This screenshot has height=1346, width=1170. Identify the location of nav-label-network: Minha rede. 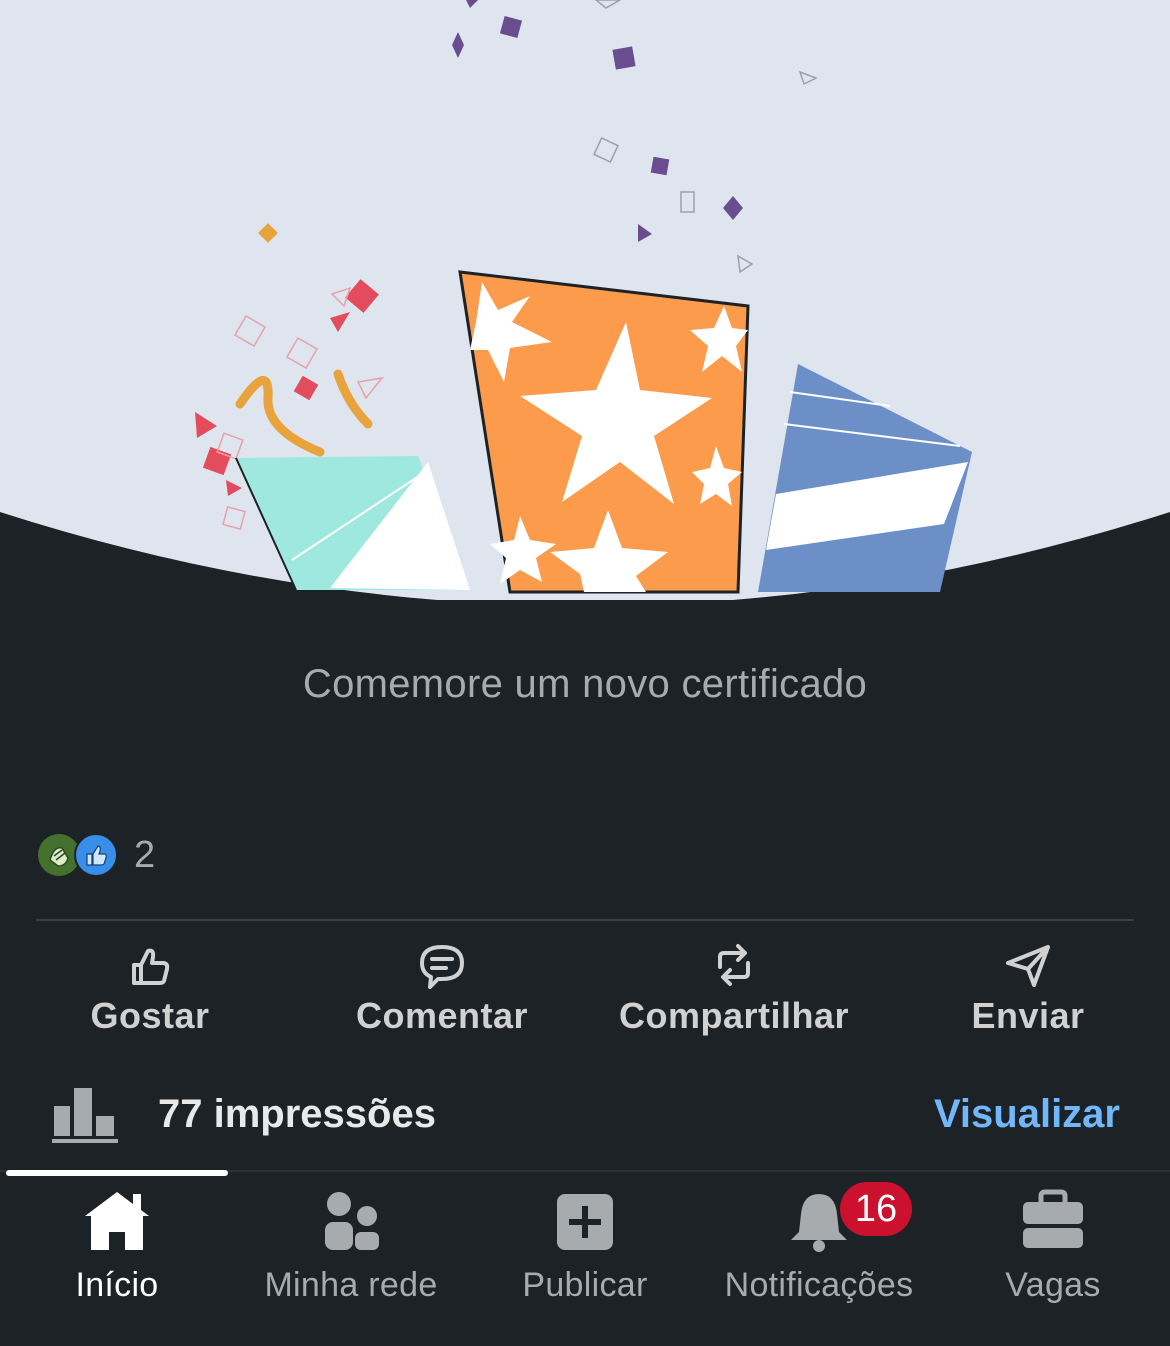
(351, 1285).